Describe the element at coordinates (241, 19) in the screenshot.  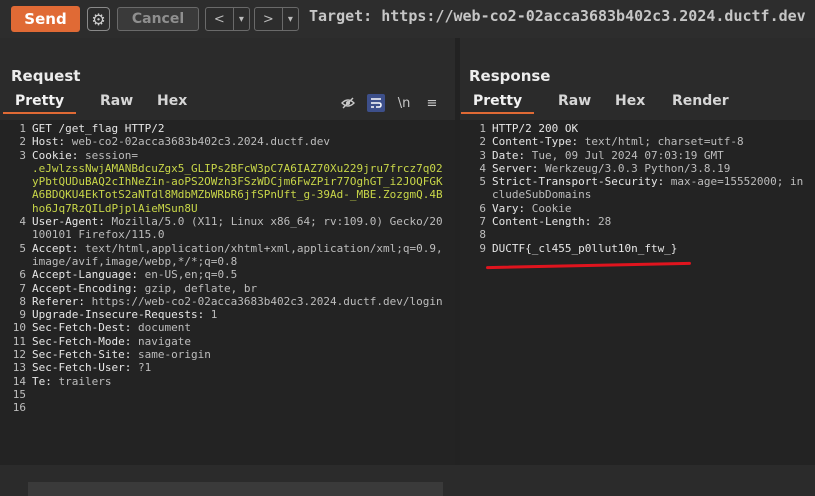
I see `back-dropdown-icon: ▾` at that location.